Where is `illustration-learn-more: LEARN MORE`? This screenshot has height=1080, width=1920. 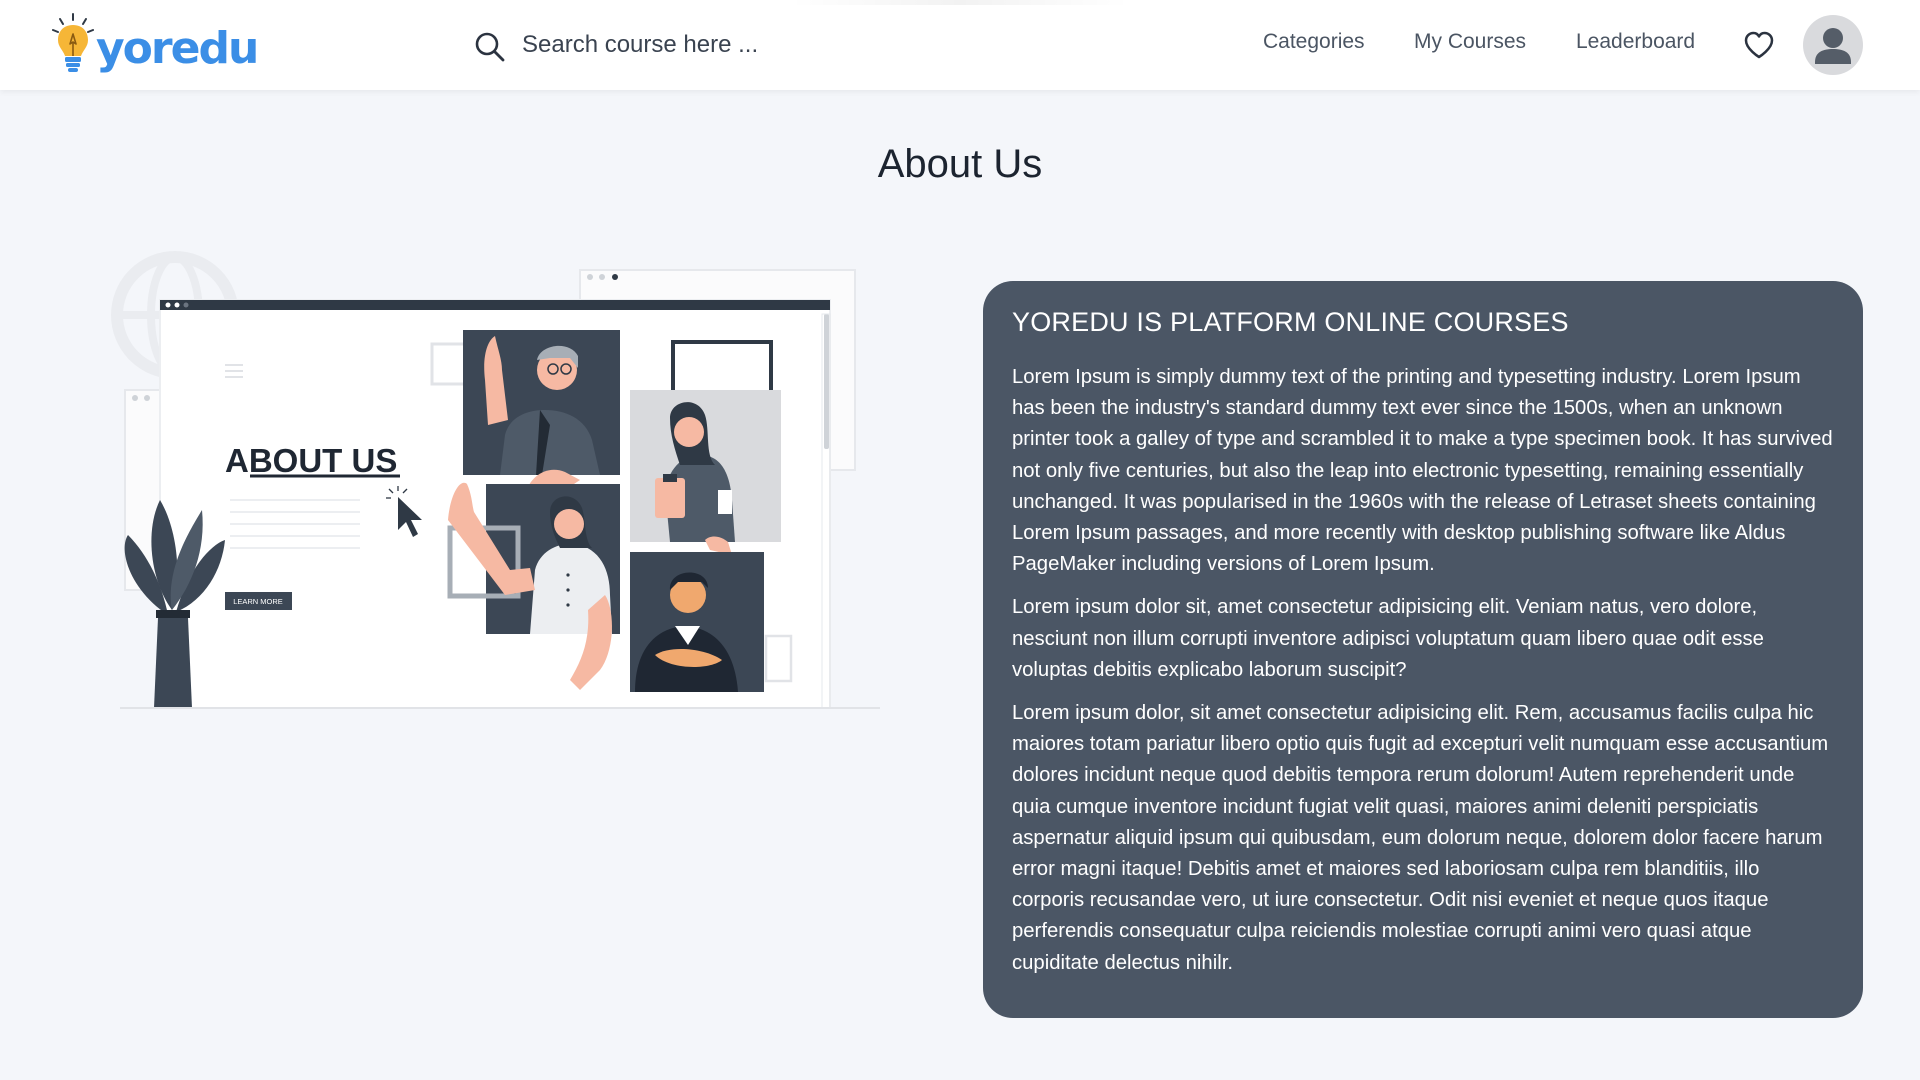 illustration-learn-more: LEARN MORE is located at coordinates (258, 601).